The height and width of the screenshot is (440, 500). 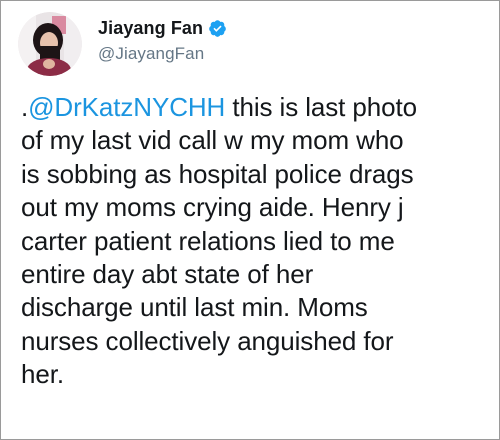 I want to click on tweet-line: of my last vid call w my mom who, so click(x=212, y=140).